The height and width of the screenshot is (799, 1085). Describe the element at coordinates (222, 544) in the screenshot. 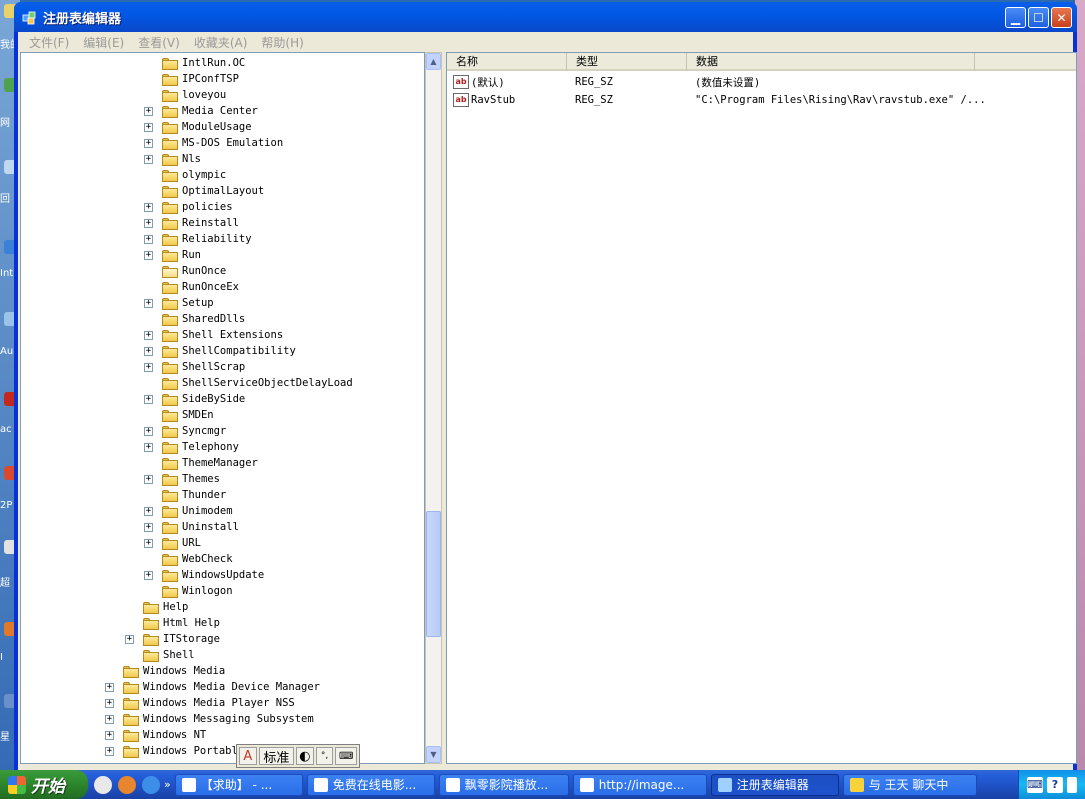

I see `tree-node: + URL` at that location.